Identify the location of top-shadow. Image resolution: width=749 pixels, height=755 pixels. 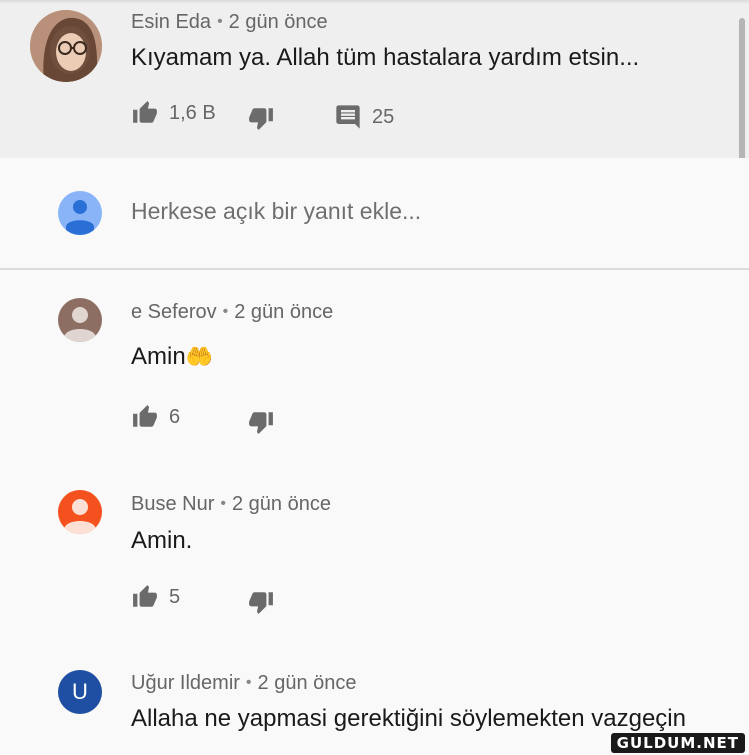
(374, 2).